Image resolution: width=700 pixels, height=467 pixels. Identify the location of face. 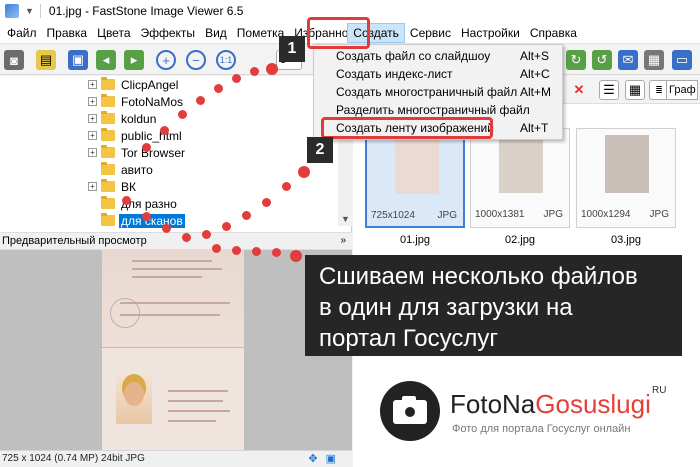
(134, 394).